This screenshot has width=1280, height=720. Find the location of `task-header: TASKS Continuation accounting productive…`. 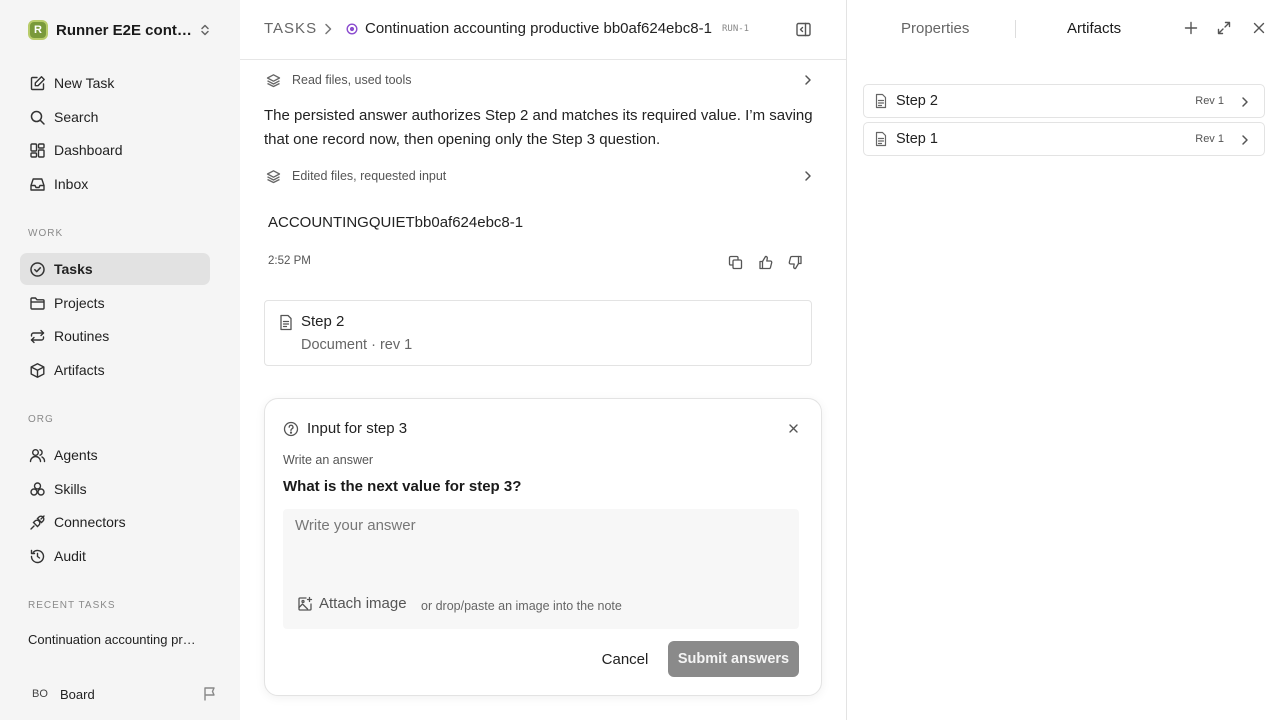

task-header: TASKS Continuation accounting productive… is located at coordinates (543, 30).